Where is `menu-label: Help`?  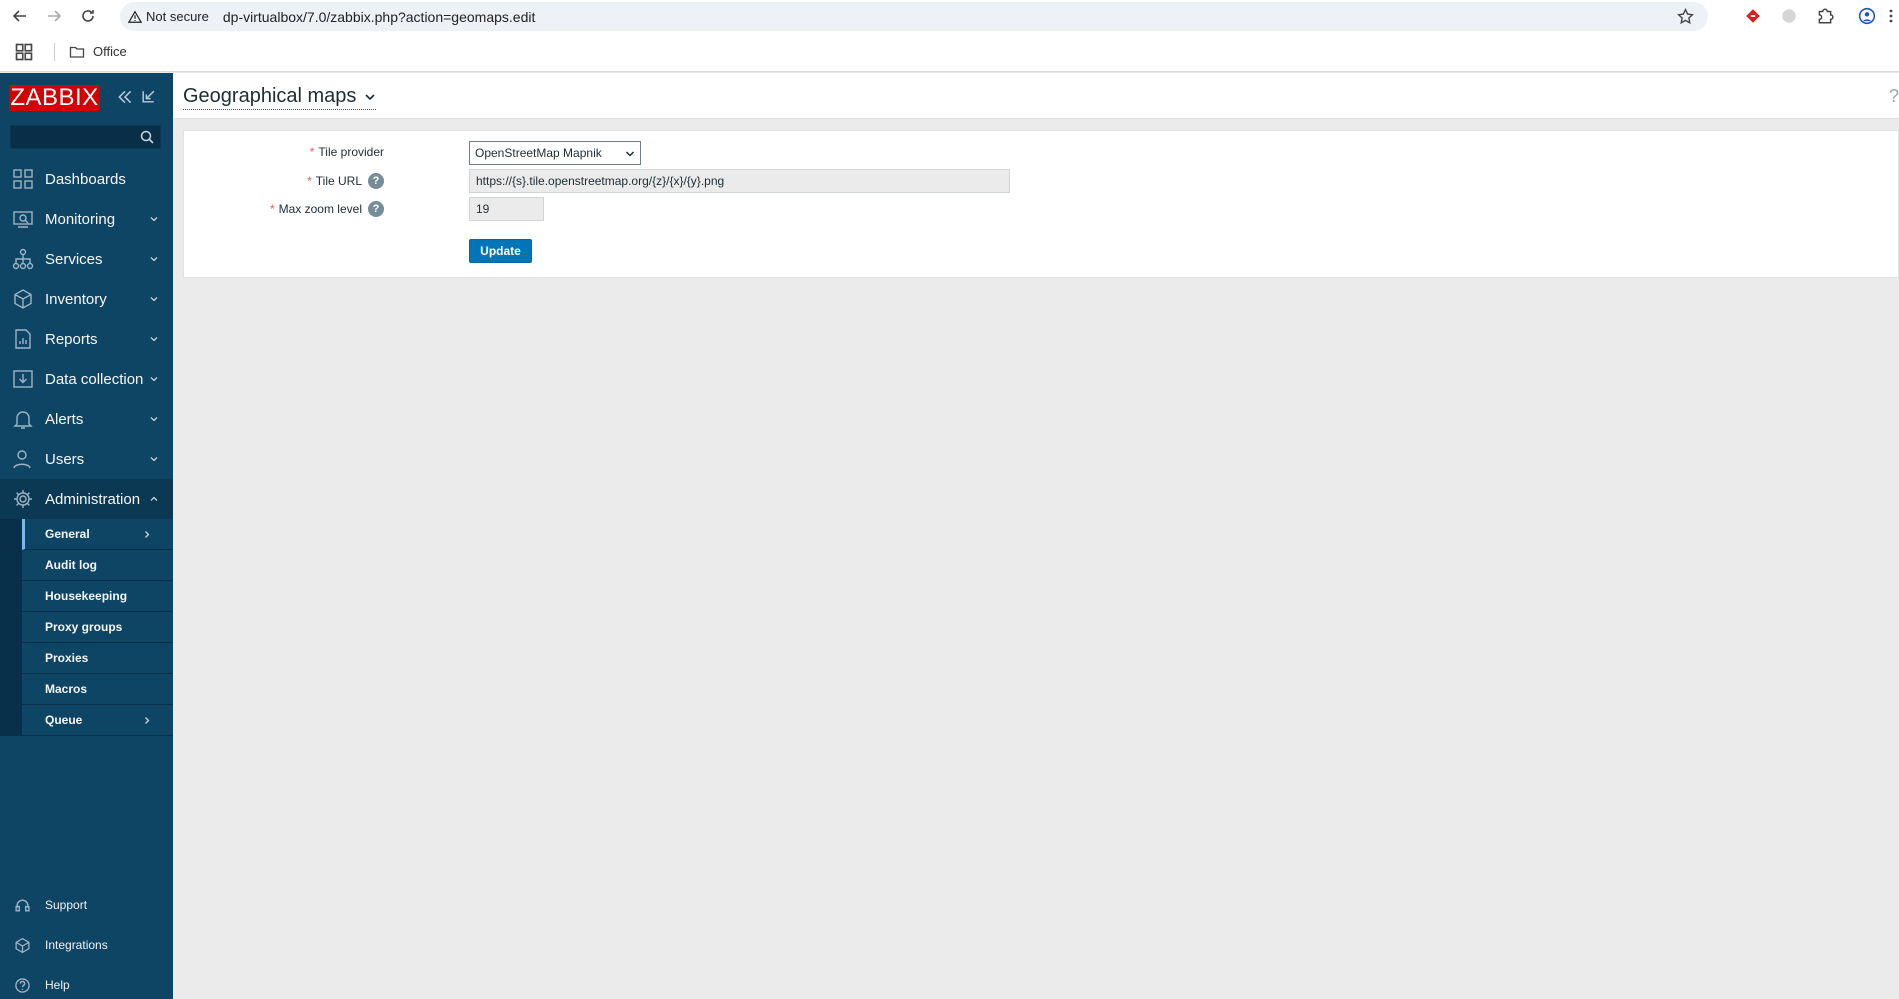
menu-label: Help is located at coordinates (57, 985).